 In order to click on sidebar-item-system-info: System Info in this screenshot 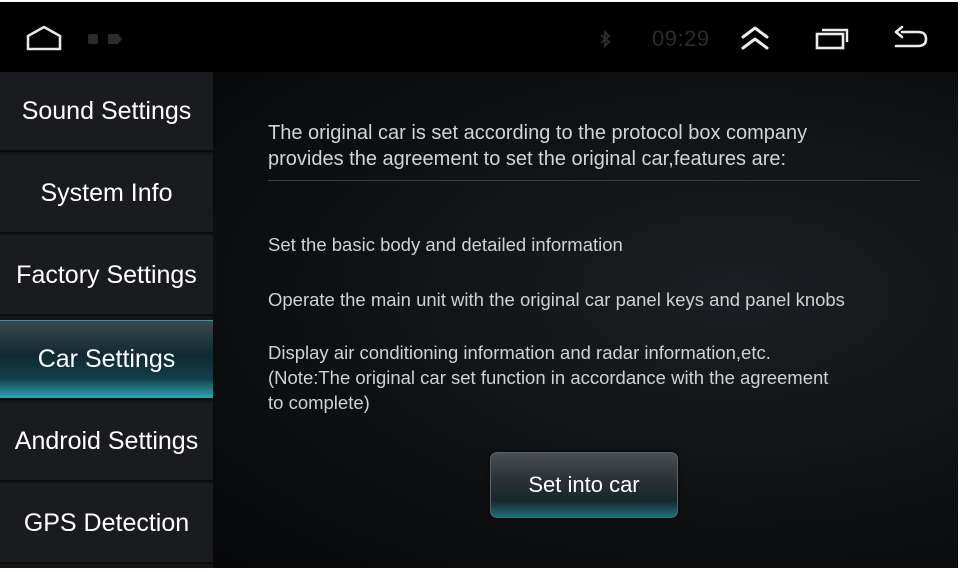, I will do `click(106, 194)`.